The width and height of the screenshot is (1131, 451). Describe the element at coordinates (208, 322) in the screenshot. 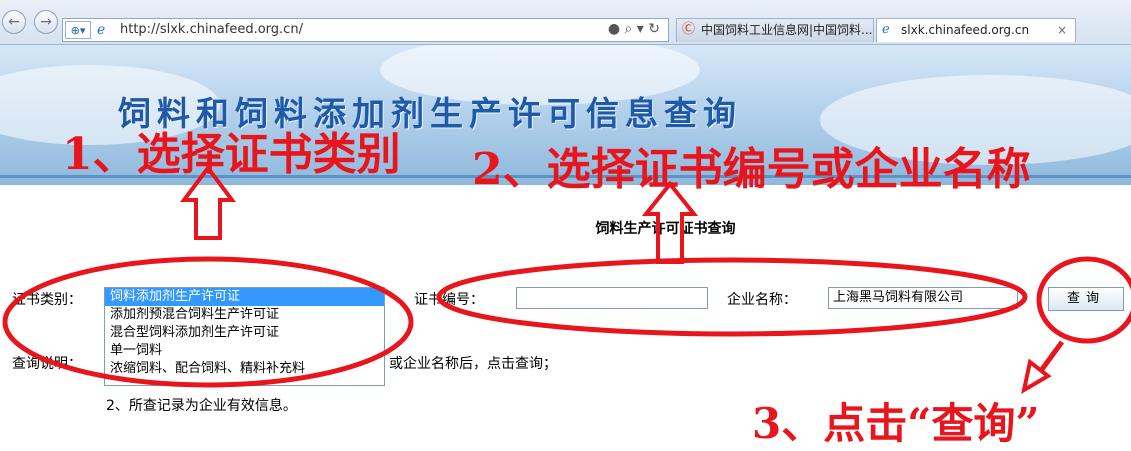

I see `annotation-ellipse-cert-type` at that location.